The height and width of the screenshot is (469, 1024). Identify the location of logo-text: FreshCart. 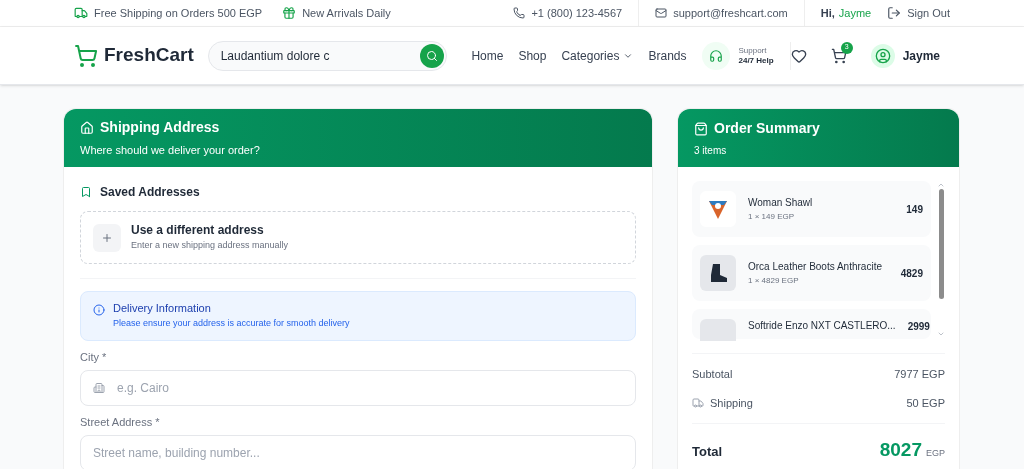
(149, 55).